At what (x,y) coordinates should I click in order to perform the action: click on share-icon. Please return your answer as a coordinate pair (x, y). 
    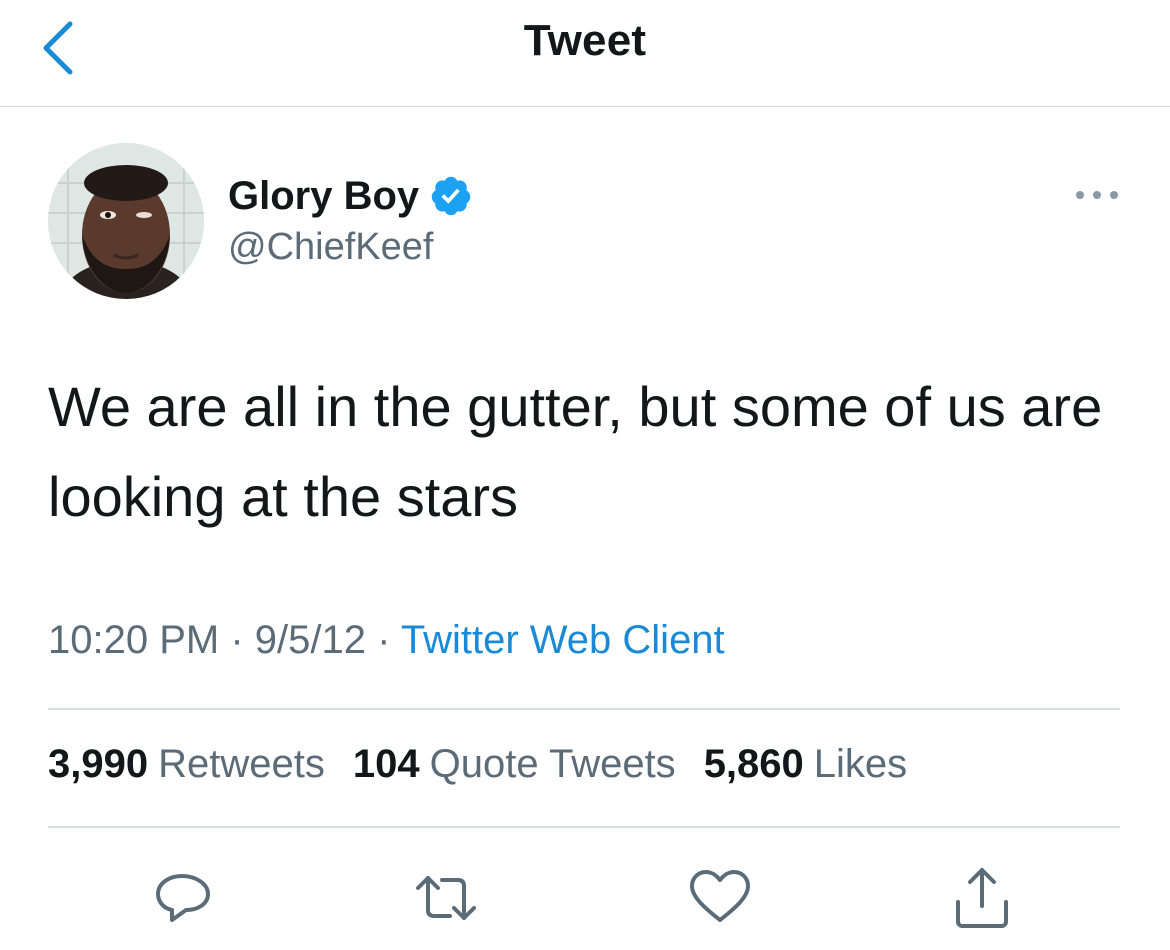
    Looking at the image, I should click on (982, 898).